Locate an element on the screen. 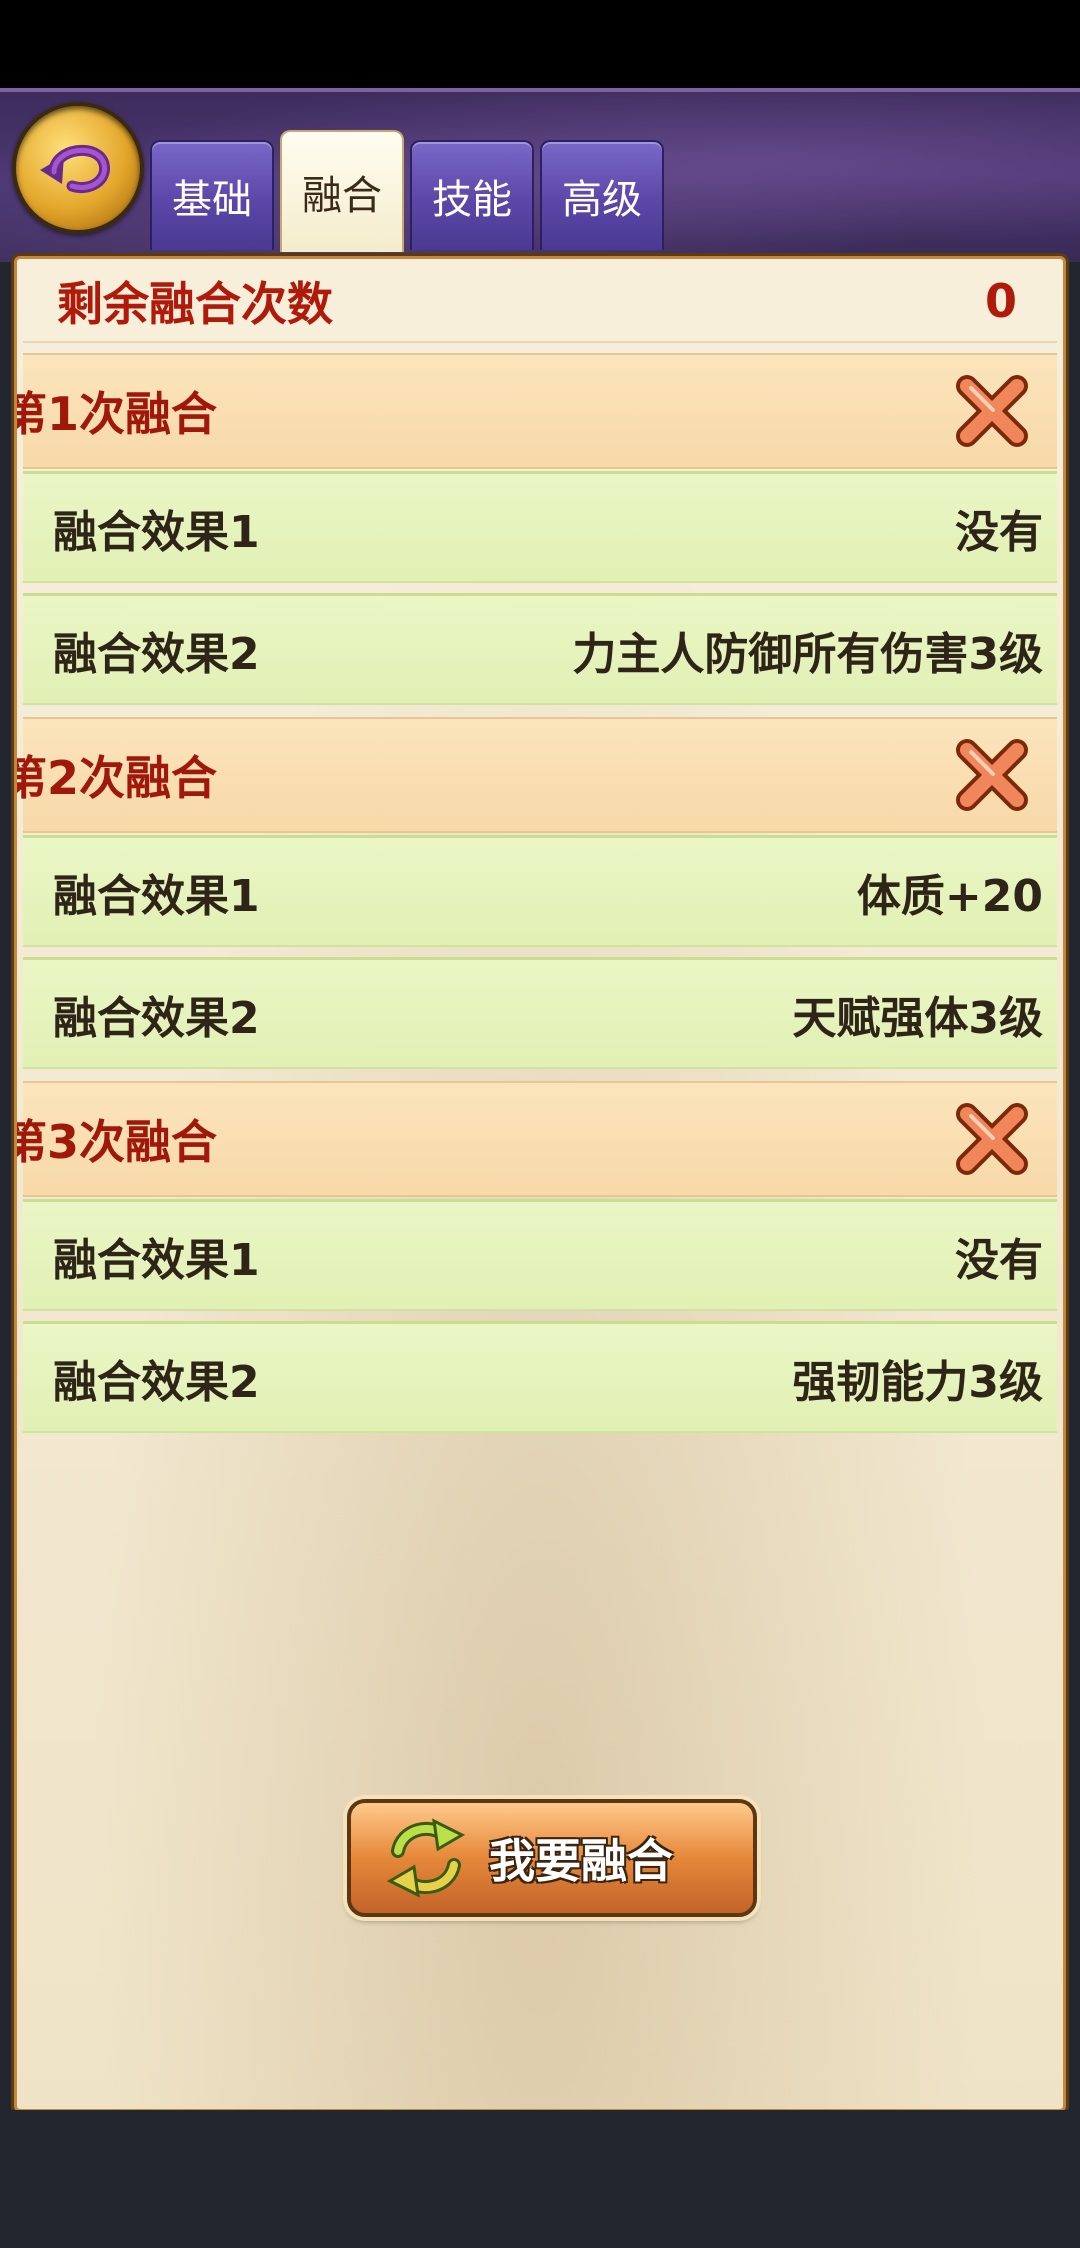 The image size is (1080, 2248). remaining-fusions-label: 剩余融合次数 is located at coordinates (195, 304).